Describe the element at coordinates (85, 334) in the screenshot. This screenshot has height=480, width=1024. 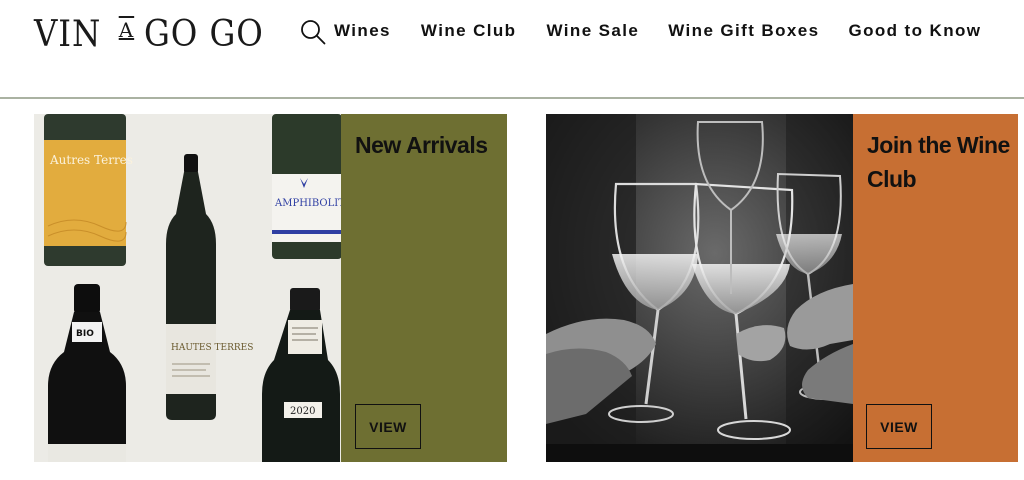
I see `bottle-label-bio: BIO` at that location.